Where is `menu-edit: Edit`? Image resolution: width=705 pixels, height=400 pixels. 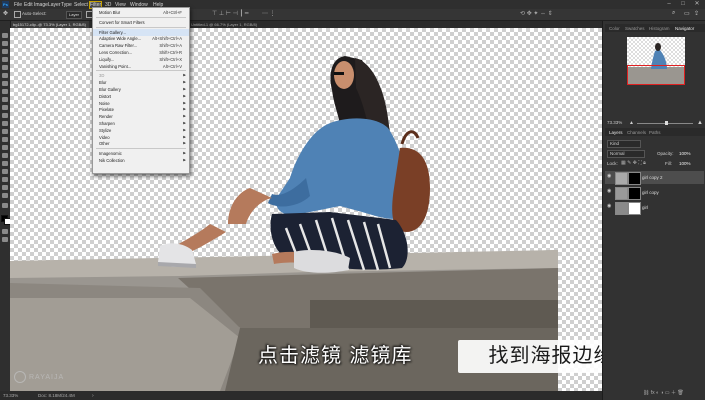
menu-edit: Edit is located at coordinates (28, 5).